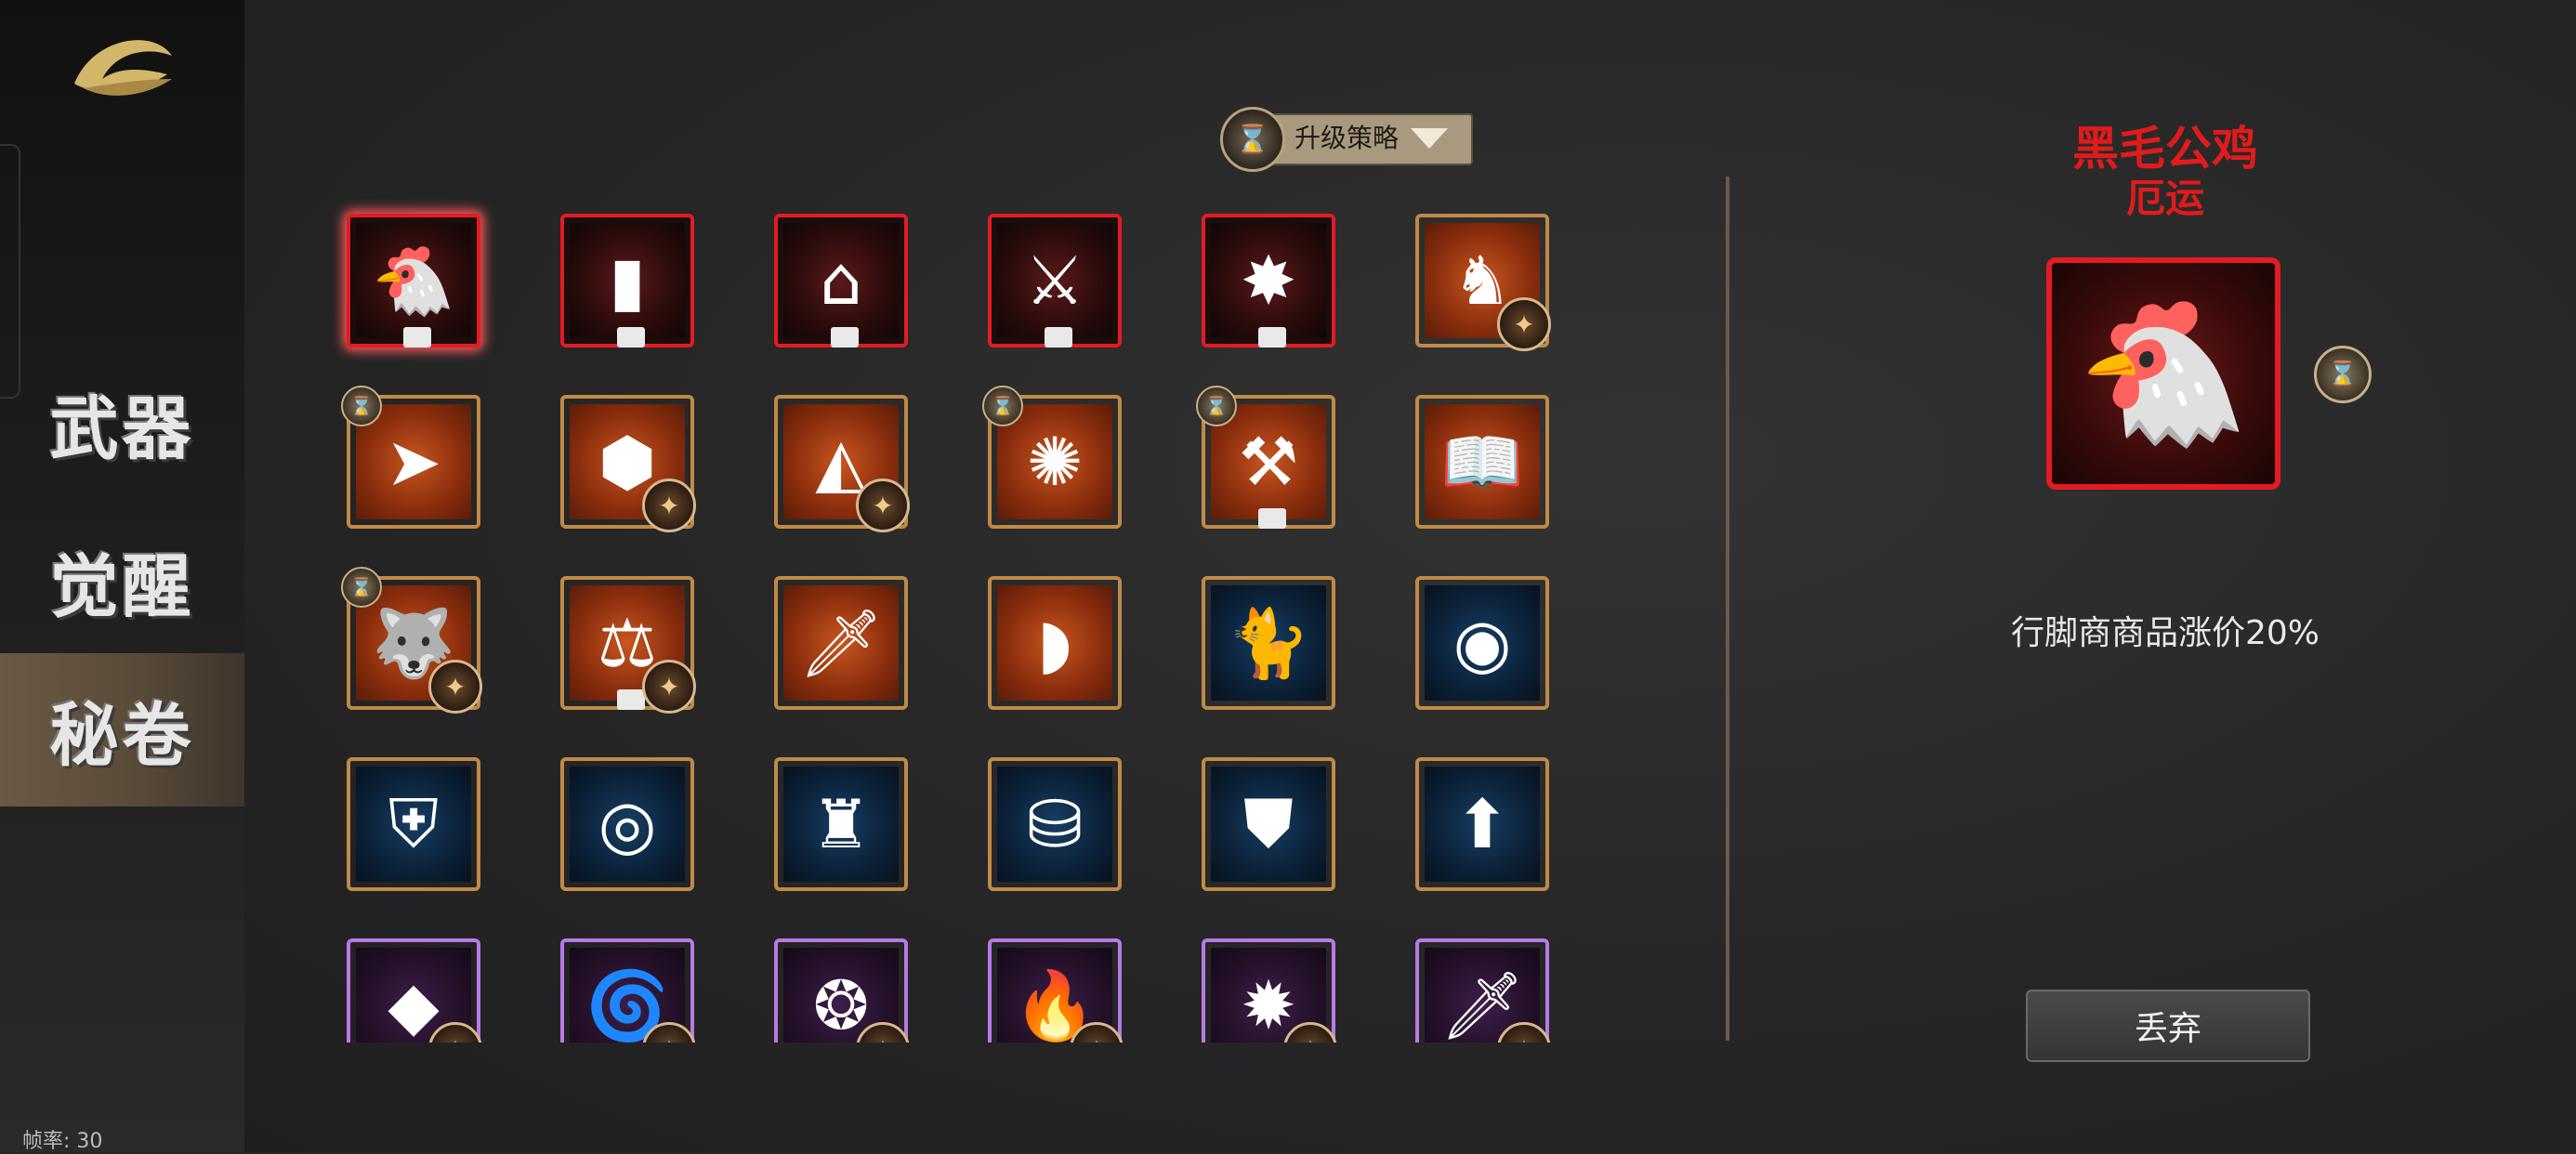 Image resolution: width=2576 pixels, height=1154 pixels. I want to click on item-slot: ✹✦, so click(1269, 991).